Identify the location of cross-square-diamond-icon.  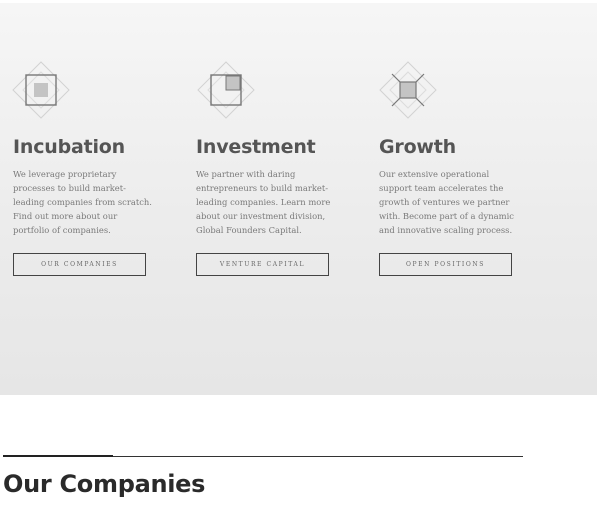
(408, 90).